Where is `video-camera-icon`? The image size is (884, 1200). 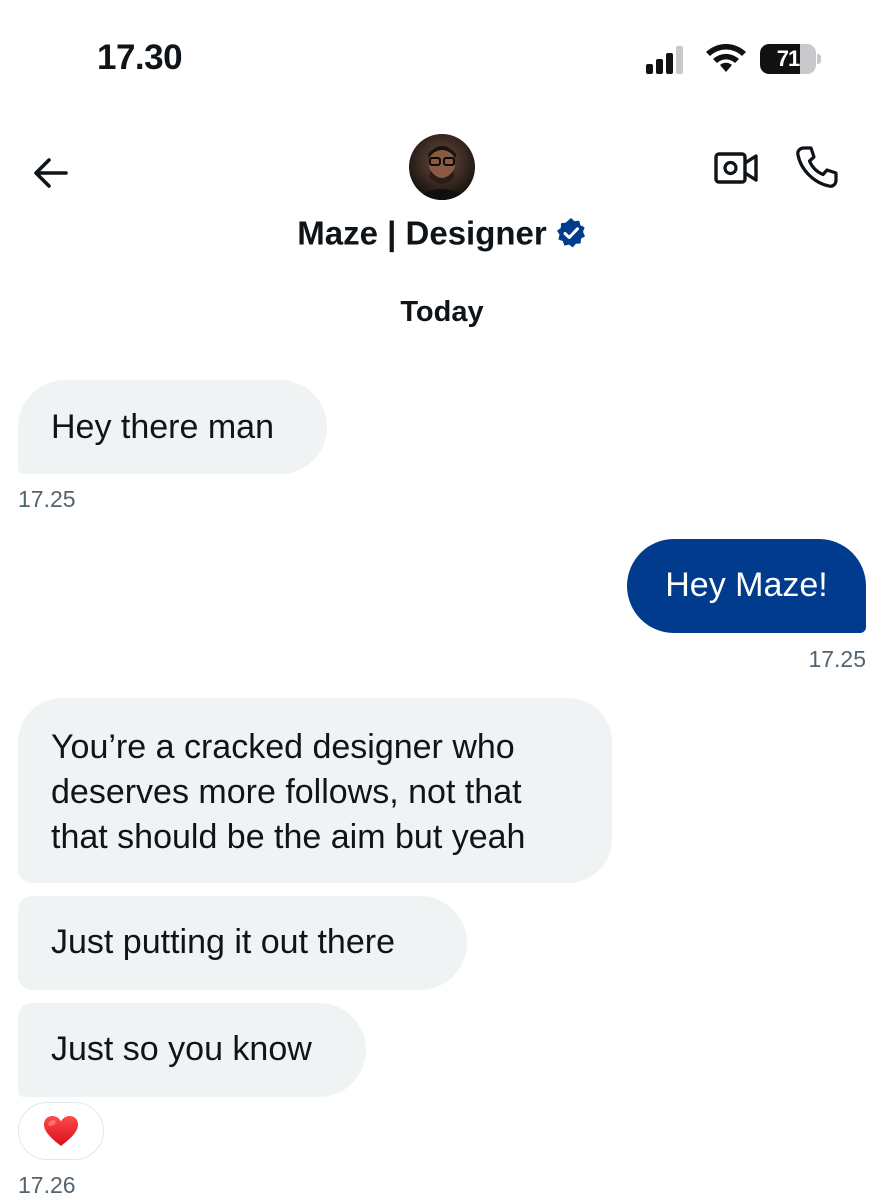 video-camera-icon is located at coordinates (736, 168).